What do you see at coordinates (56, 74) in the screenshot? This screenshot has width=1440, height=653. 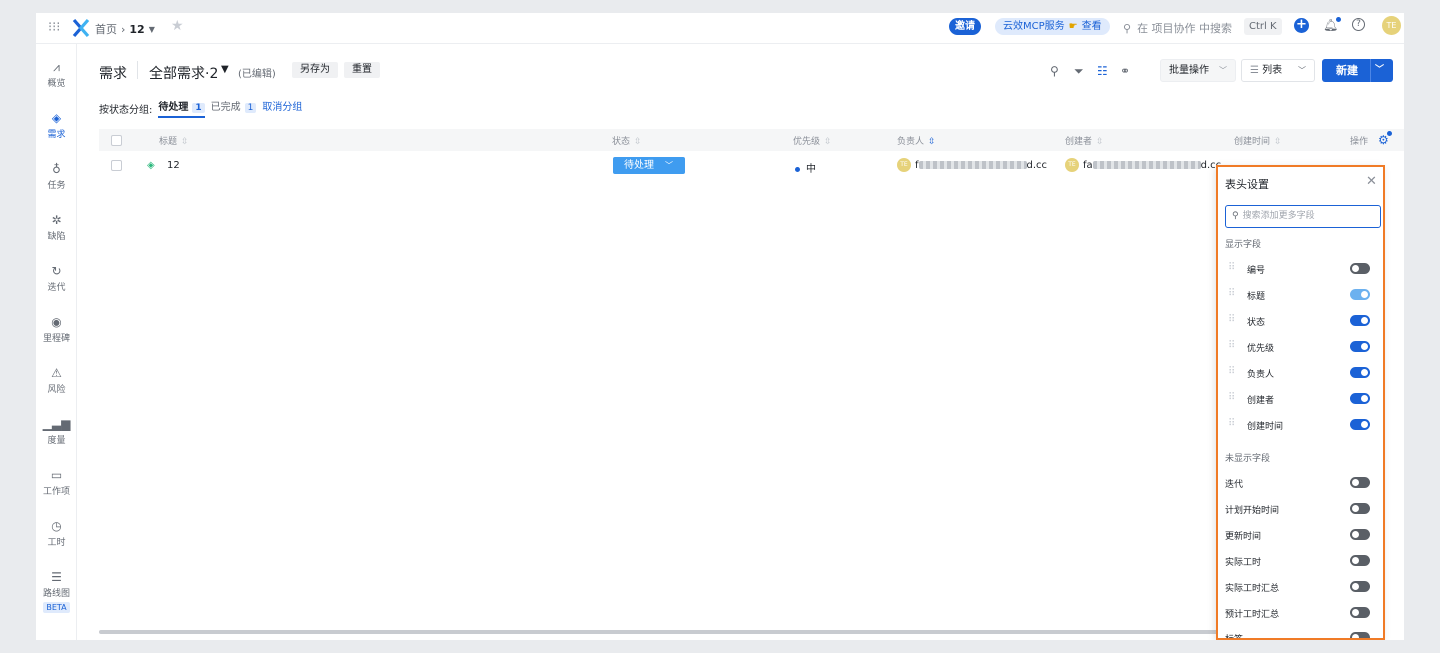 I see `sidebar-item-overview: ⩘ 概览` at bounding box center [56, 74].